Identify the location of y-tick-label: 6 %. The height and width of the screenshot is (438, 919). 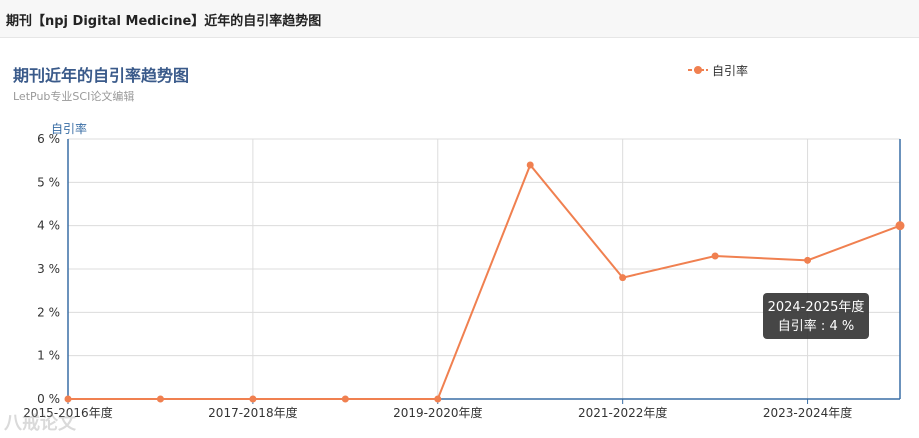
(48, 139).